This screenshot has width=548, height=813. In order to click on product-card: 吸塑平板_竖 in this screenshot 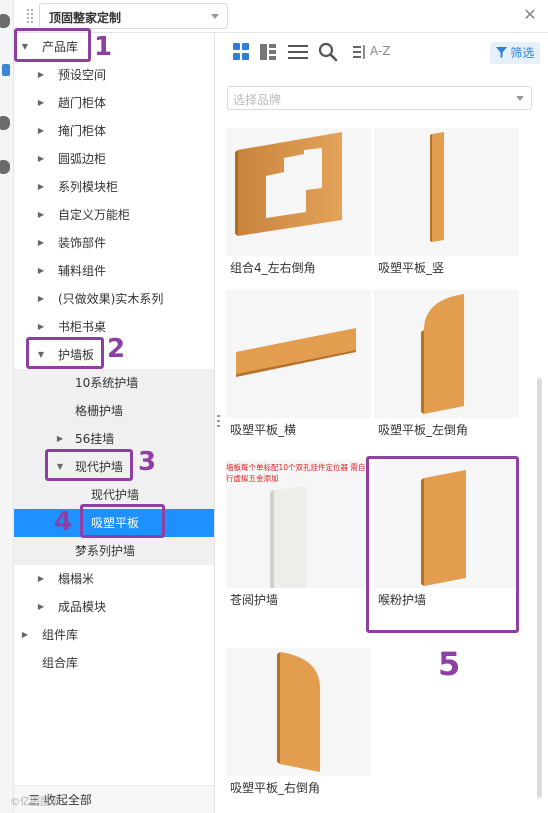, I will do `click(446, 208)`.